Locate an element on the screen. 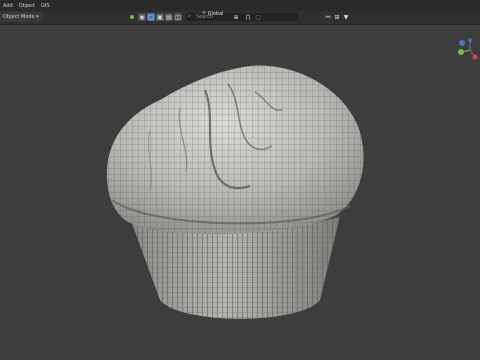  select-intersect-button: ◫ is located at coordinates (178, 17).